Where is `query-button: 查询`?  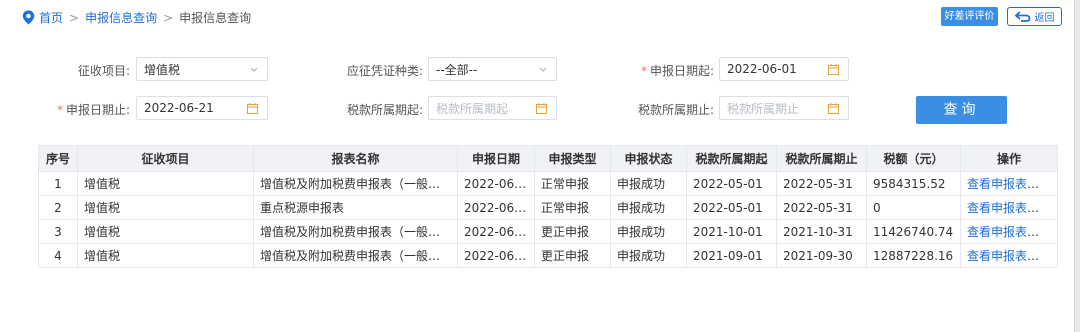 query-button: 查询 is located at coordinates (961, 110).